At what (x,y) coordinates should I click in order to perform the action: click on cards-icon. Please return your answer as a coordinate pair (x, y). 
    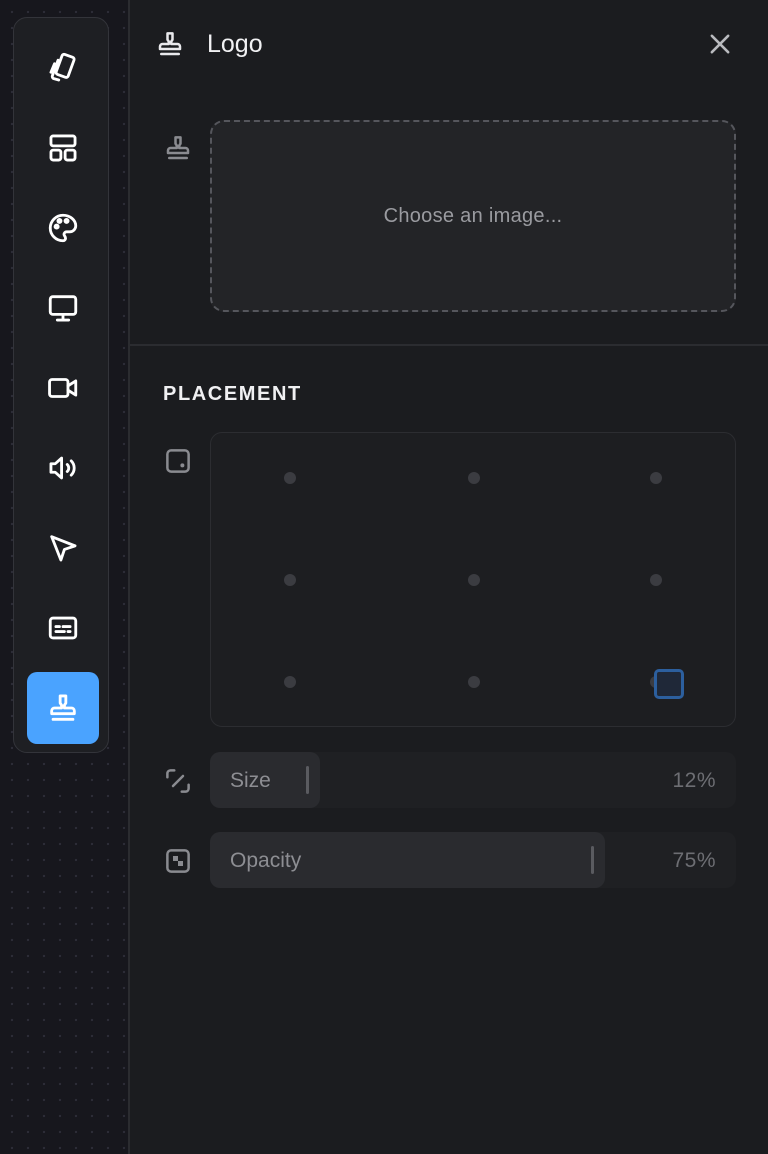
    Looking at the image, I should click on (62, 67).